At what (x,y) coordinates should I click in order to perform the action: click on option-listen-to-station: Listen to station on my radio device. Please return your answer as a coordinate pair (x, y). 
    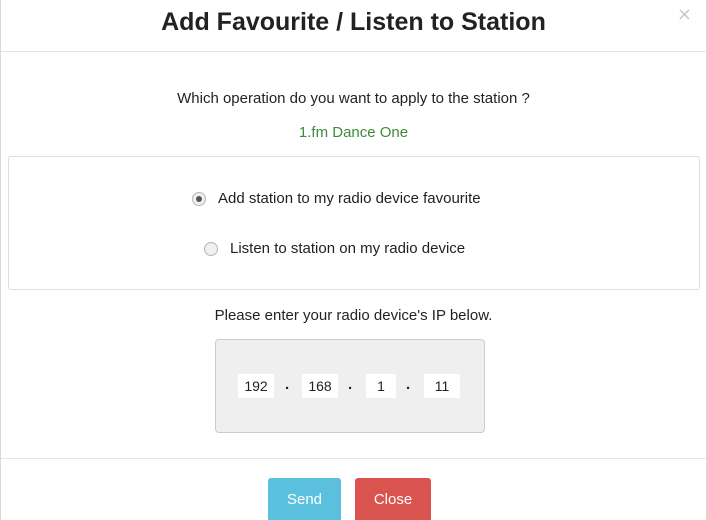
    Looking at the image, I should click on (334, 248).